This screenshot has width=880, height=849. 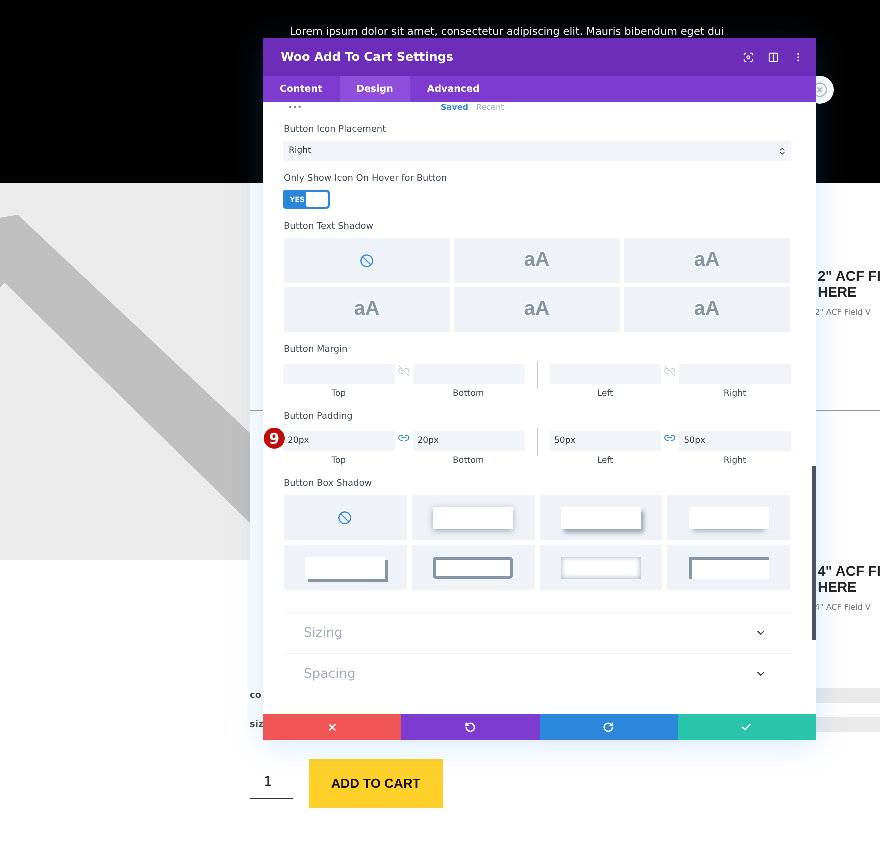 I want to click on close-icon, so click(x=332, y=727).